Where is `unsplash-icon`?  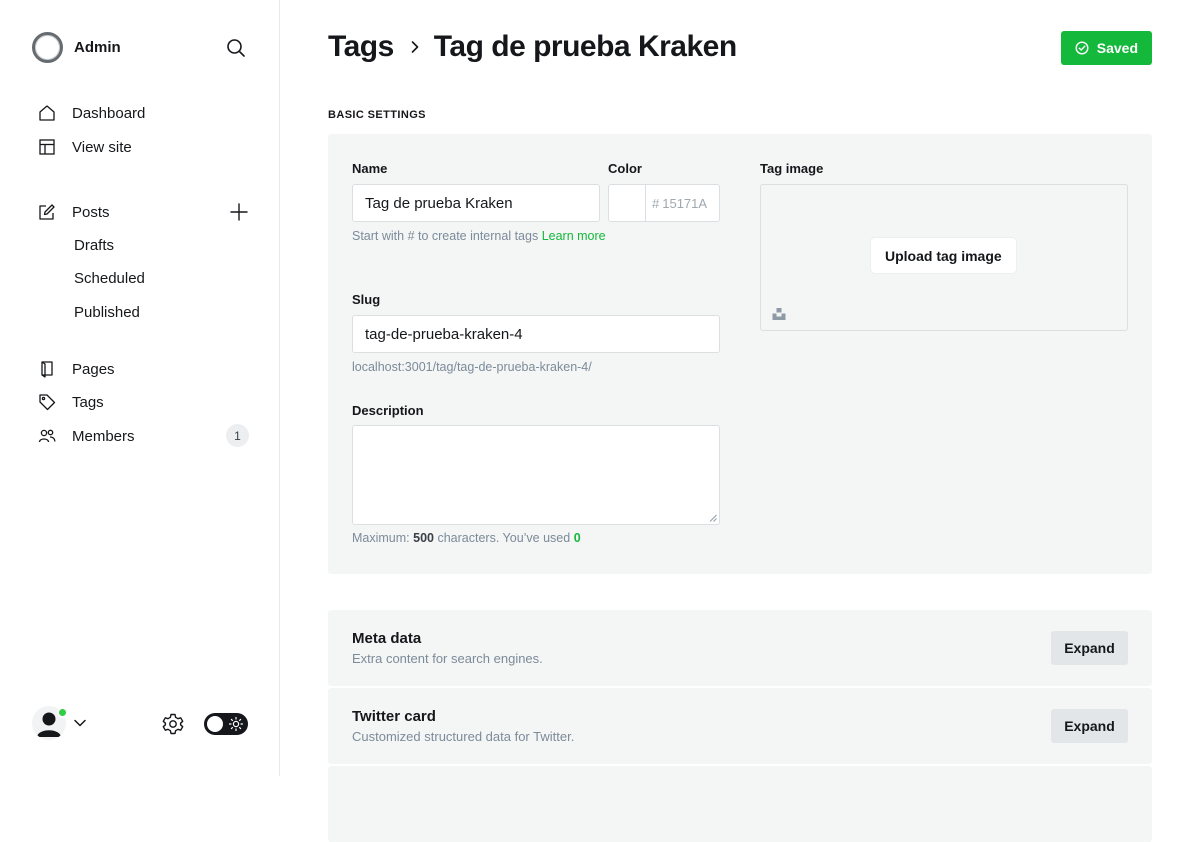 unsplash-icon is located at coordinates (779, 314).